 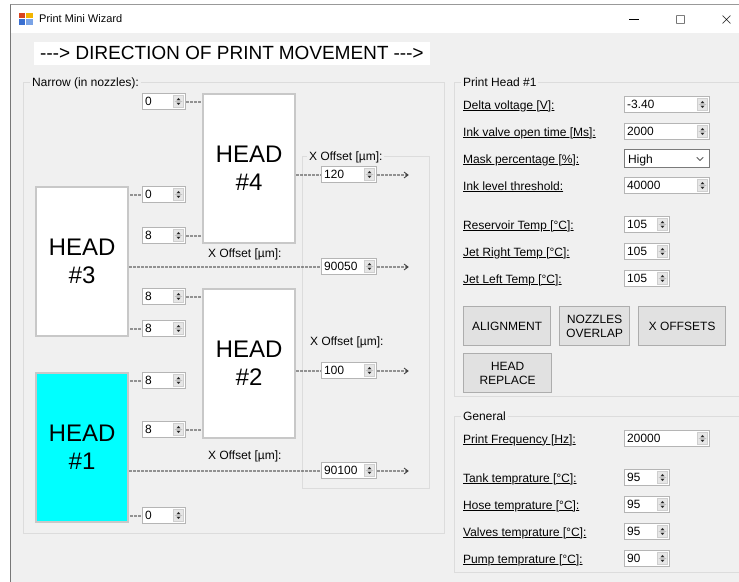 What do you see at coordinates (513, 279) in the screenshot?
I see `field-label: Jet Left Temp [°C]:` at bounding box center [513, 279].